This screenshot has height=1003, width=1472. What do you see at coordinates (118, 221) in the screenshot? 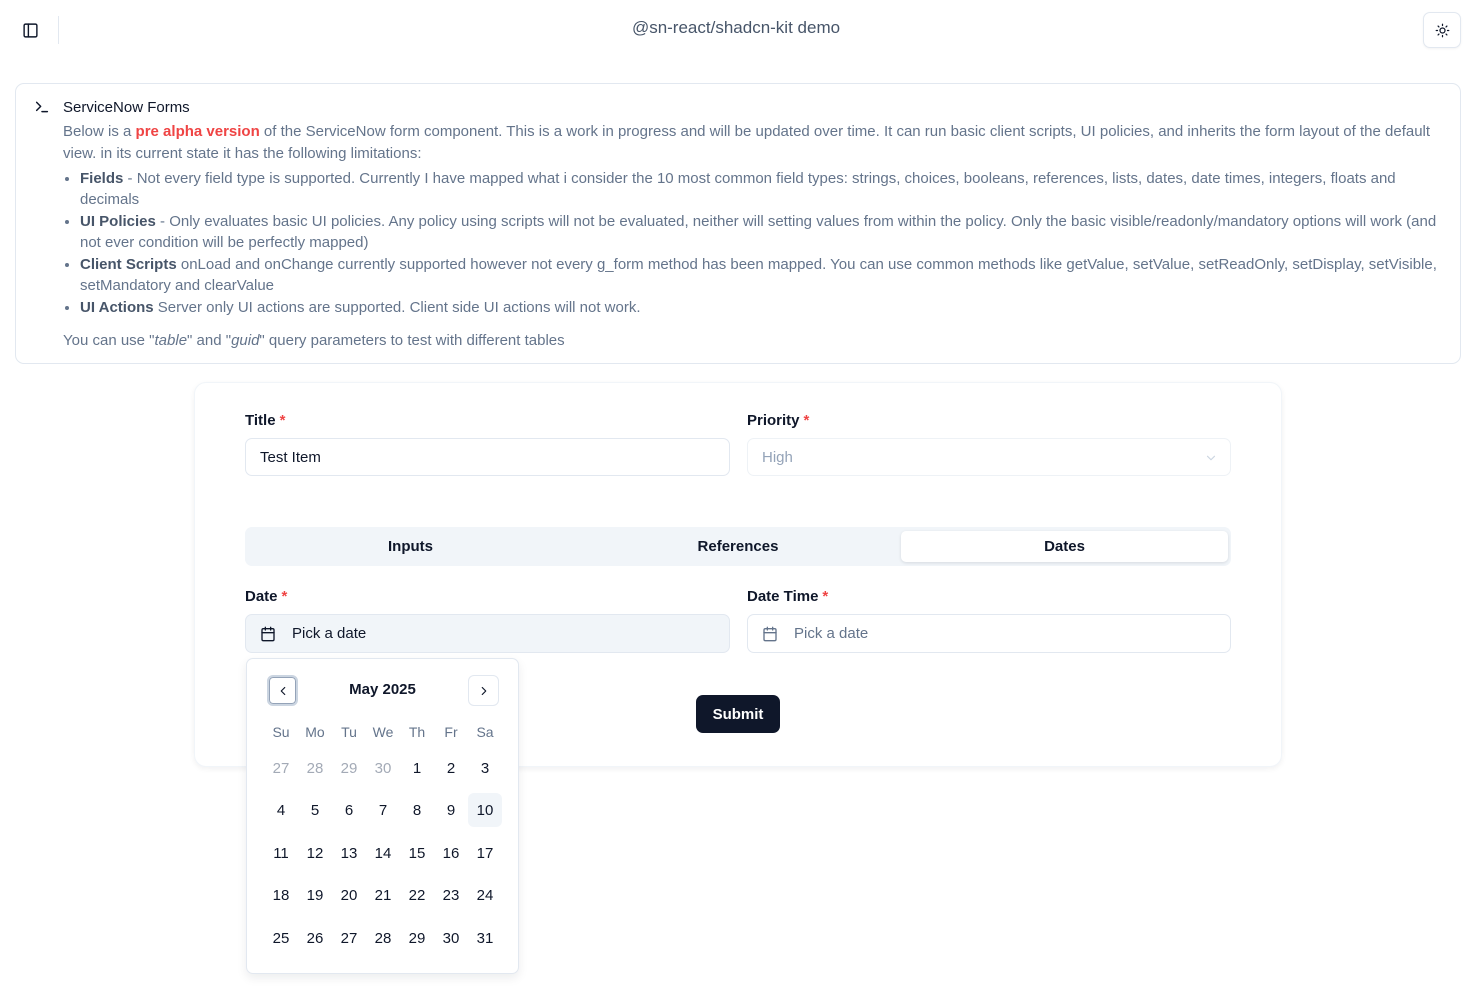
I see `limitation-term: UI Policies` at bounding box center [118, 221].